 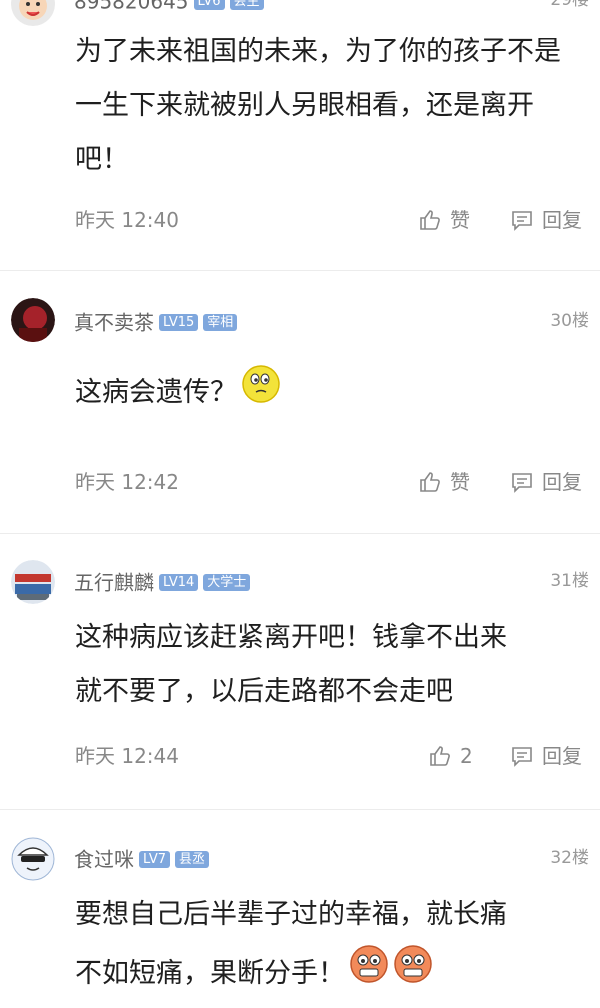 I want to click on comment-text: 为了未来祖国的未来，为了你的孩子不是一生下来就被别人另眼相看，还是离开吧！, so click(x=320, y=106).